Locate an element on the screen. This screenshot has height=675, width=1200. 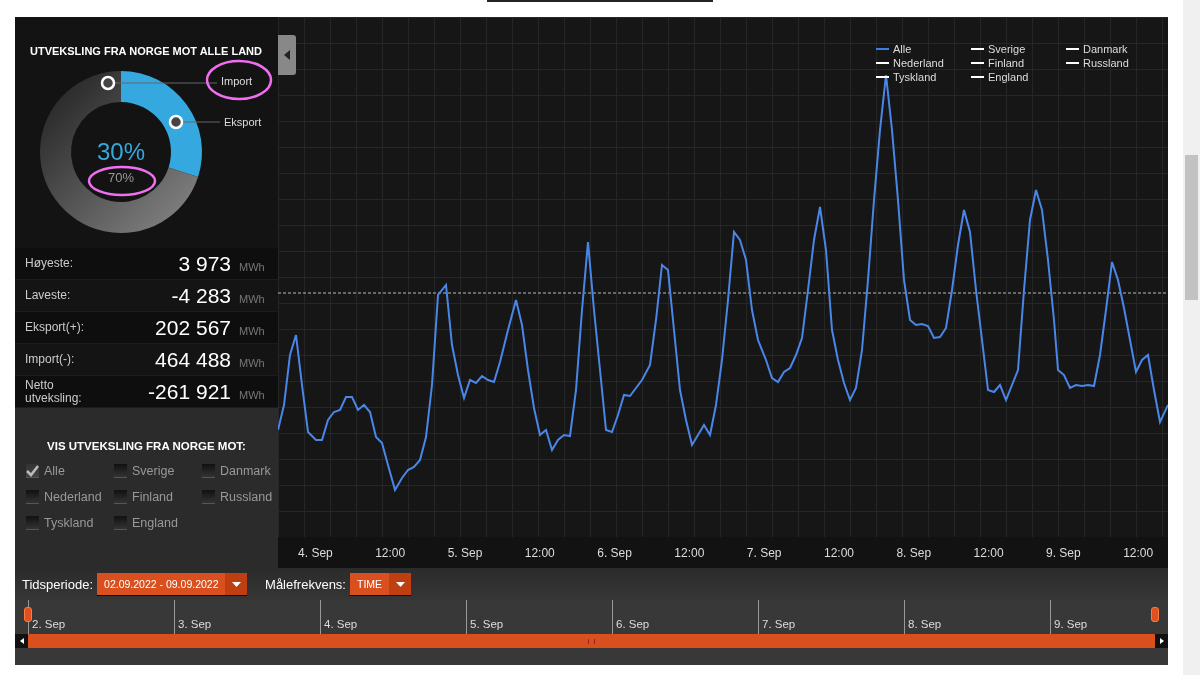
legend-item: England is located at coordinates (1018, 77).